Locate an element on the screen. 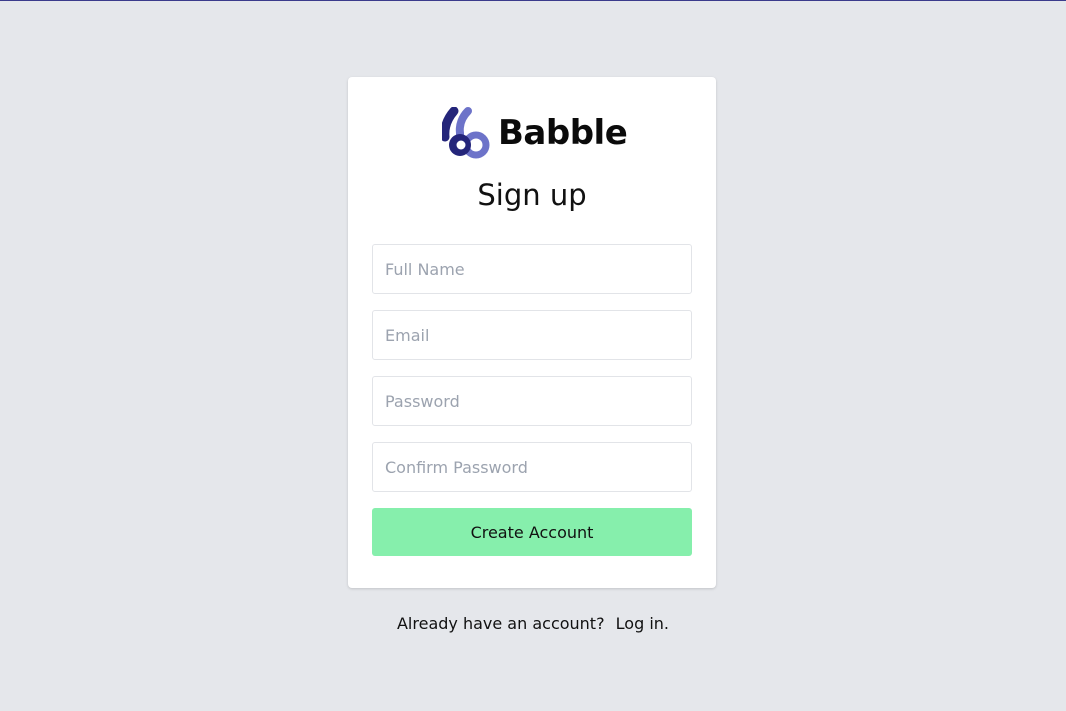  brand-header: Babble is located at coordinates (535, 133).